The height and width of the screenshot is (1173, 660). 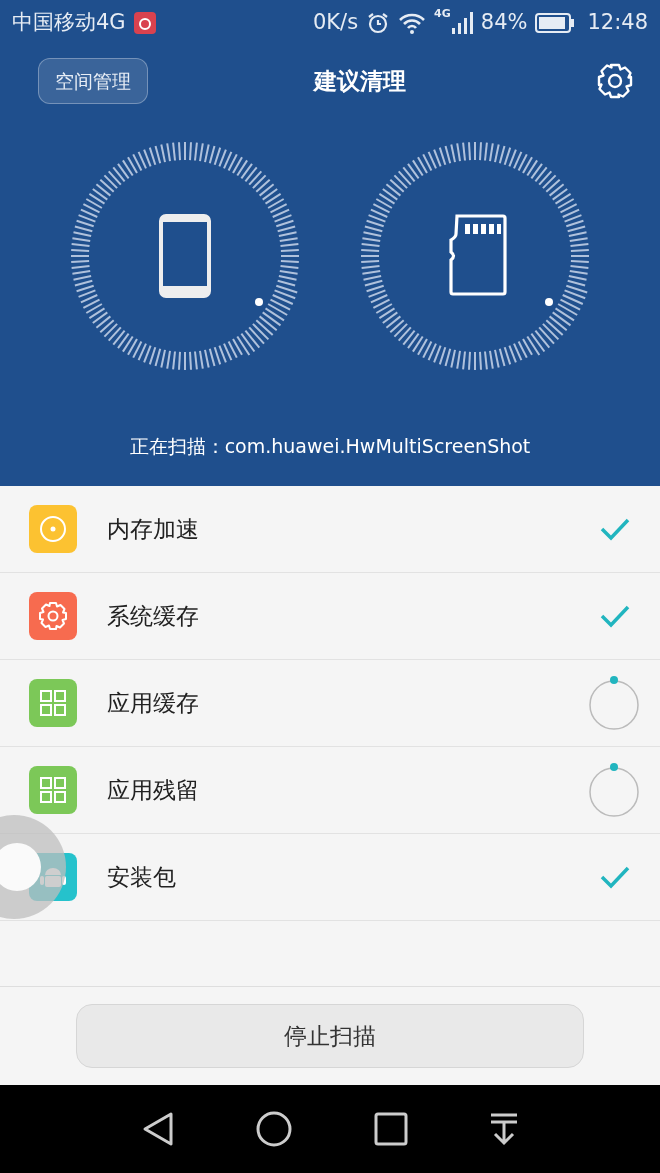 What do you see at coordinates (478, 255) in the screenshot?
I see `memory-card-icon` at bounding box center [478, 255].